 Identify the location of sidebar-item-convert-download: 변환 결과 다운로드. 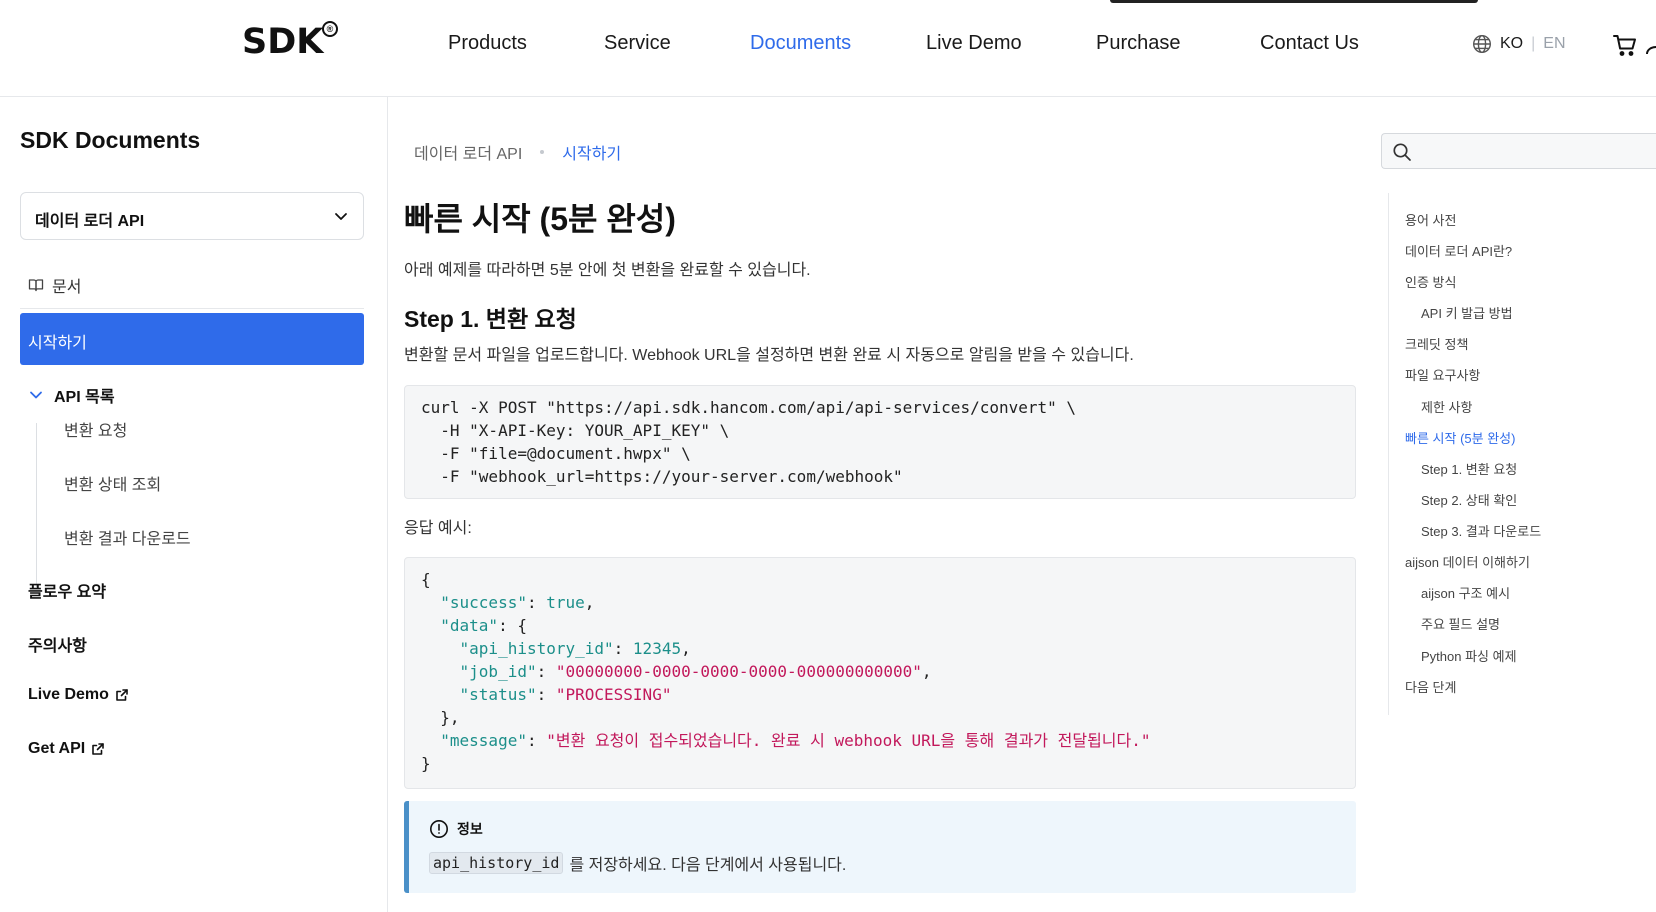
(127, 537).